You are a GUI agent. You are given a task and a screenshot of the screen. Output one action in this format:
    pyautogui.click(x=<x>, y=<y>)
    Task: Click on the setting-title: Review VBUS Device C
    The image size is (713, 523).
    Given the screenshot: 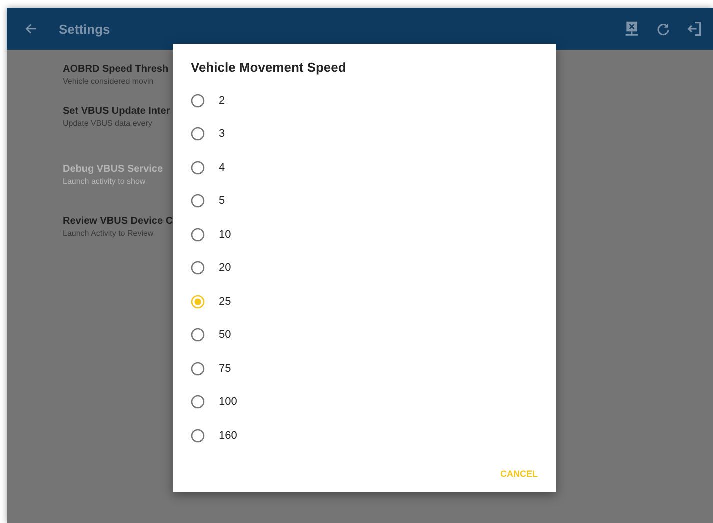 What is the action you would take?
    pyautogui.click(x=118, y=221)
    